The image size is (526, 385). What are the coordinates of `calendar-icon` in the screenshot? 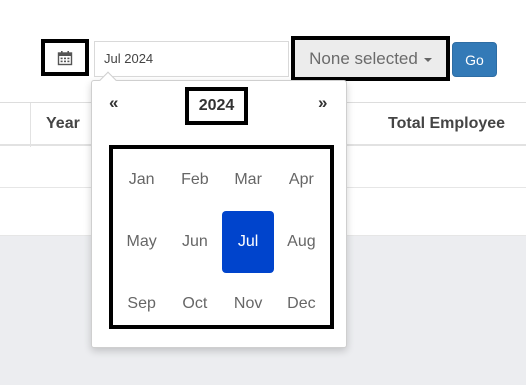 It's located at (65, 57).